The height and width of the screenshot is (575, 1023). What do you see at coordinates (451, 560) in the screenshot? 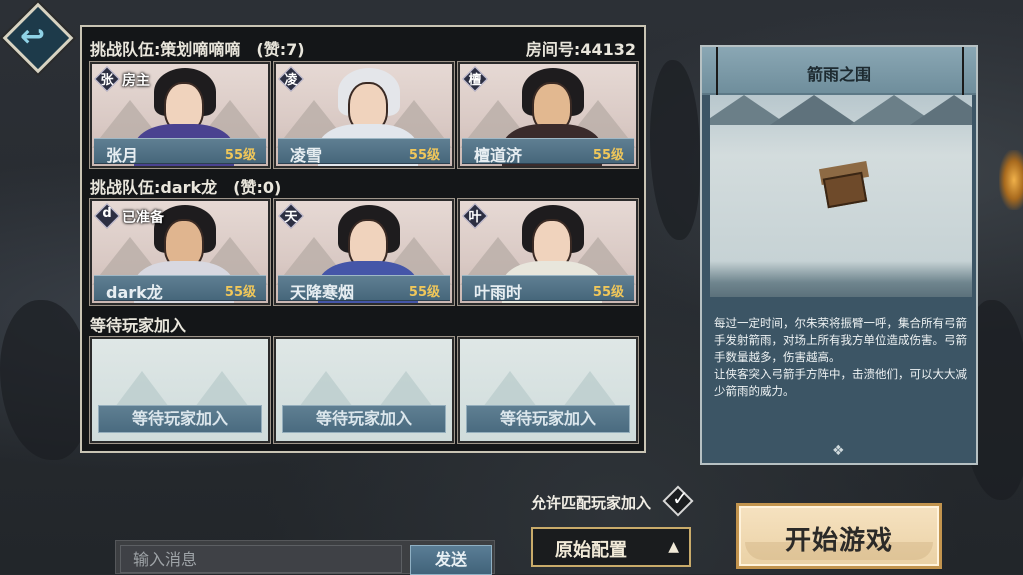
I see `send-button: 发送` at bounding box center [451, 560].